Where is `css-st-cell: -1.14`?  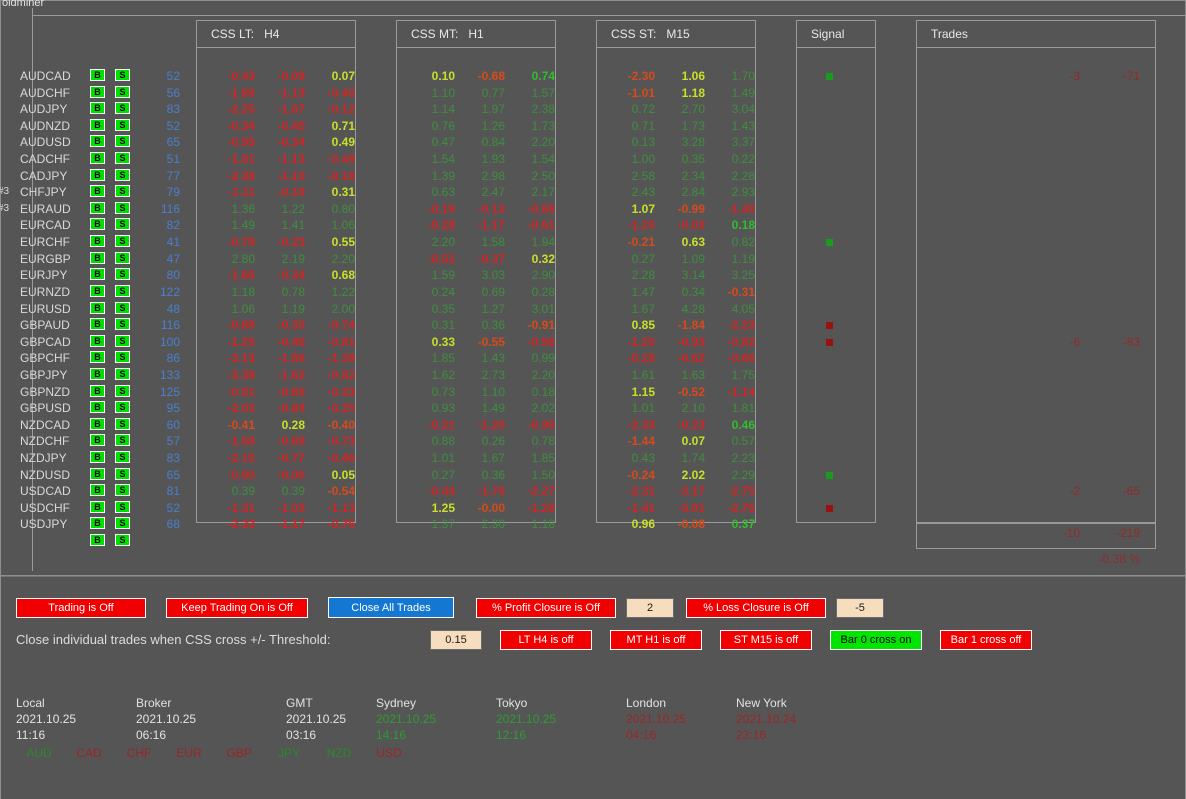
css-st-cell: -1.14 is located at coordinates (741, 391).